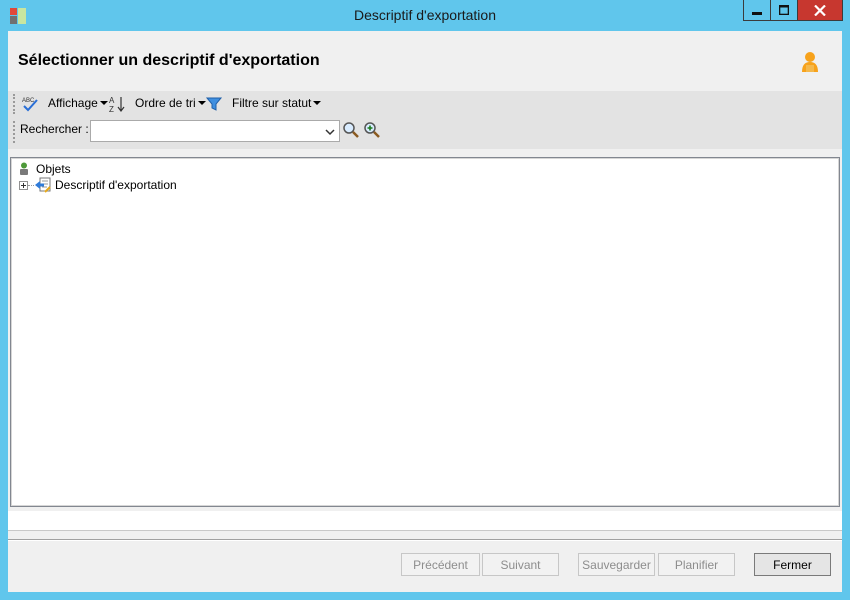 This screenshot has width=850, height=600. What do you see at coordinates (425, 540) in the screenshot?
I see `divider` at bounding box center [425, 540].